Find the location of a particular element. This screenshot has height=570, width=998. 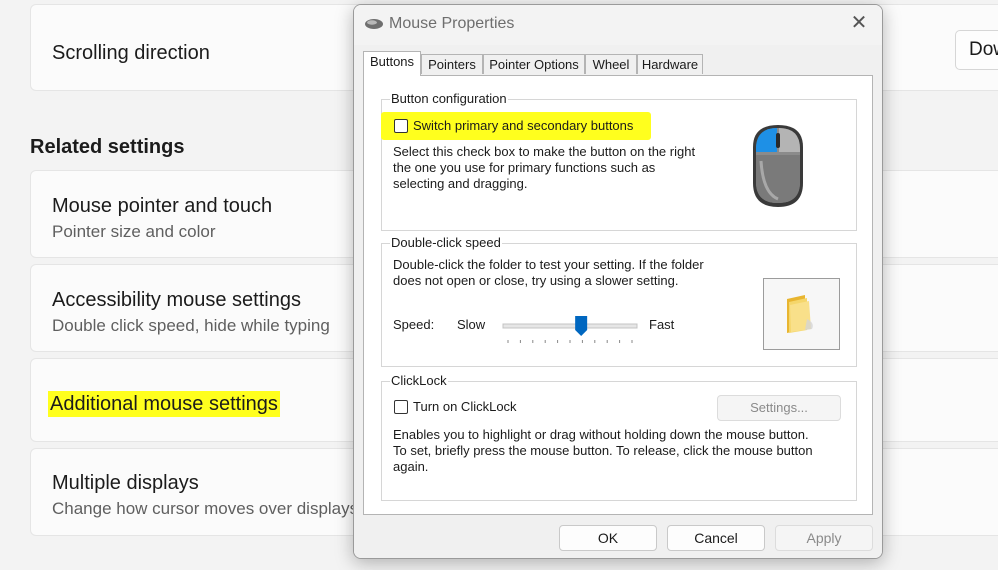

scrolling-direction-dropdown: Down is located at coordinates (976, 50).